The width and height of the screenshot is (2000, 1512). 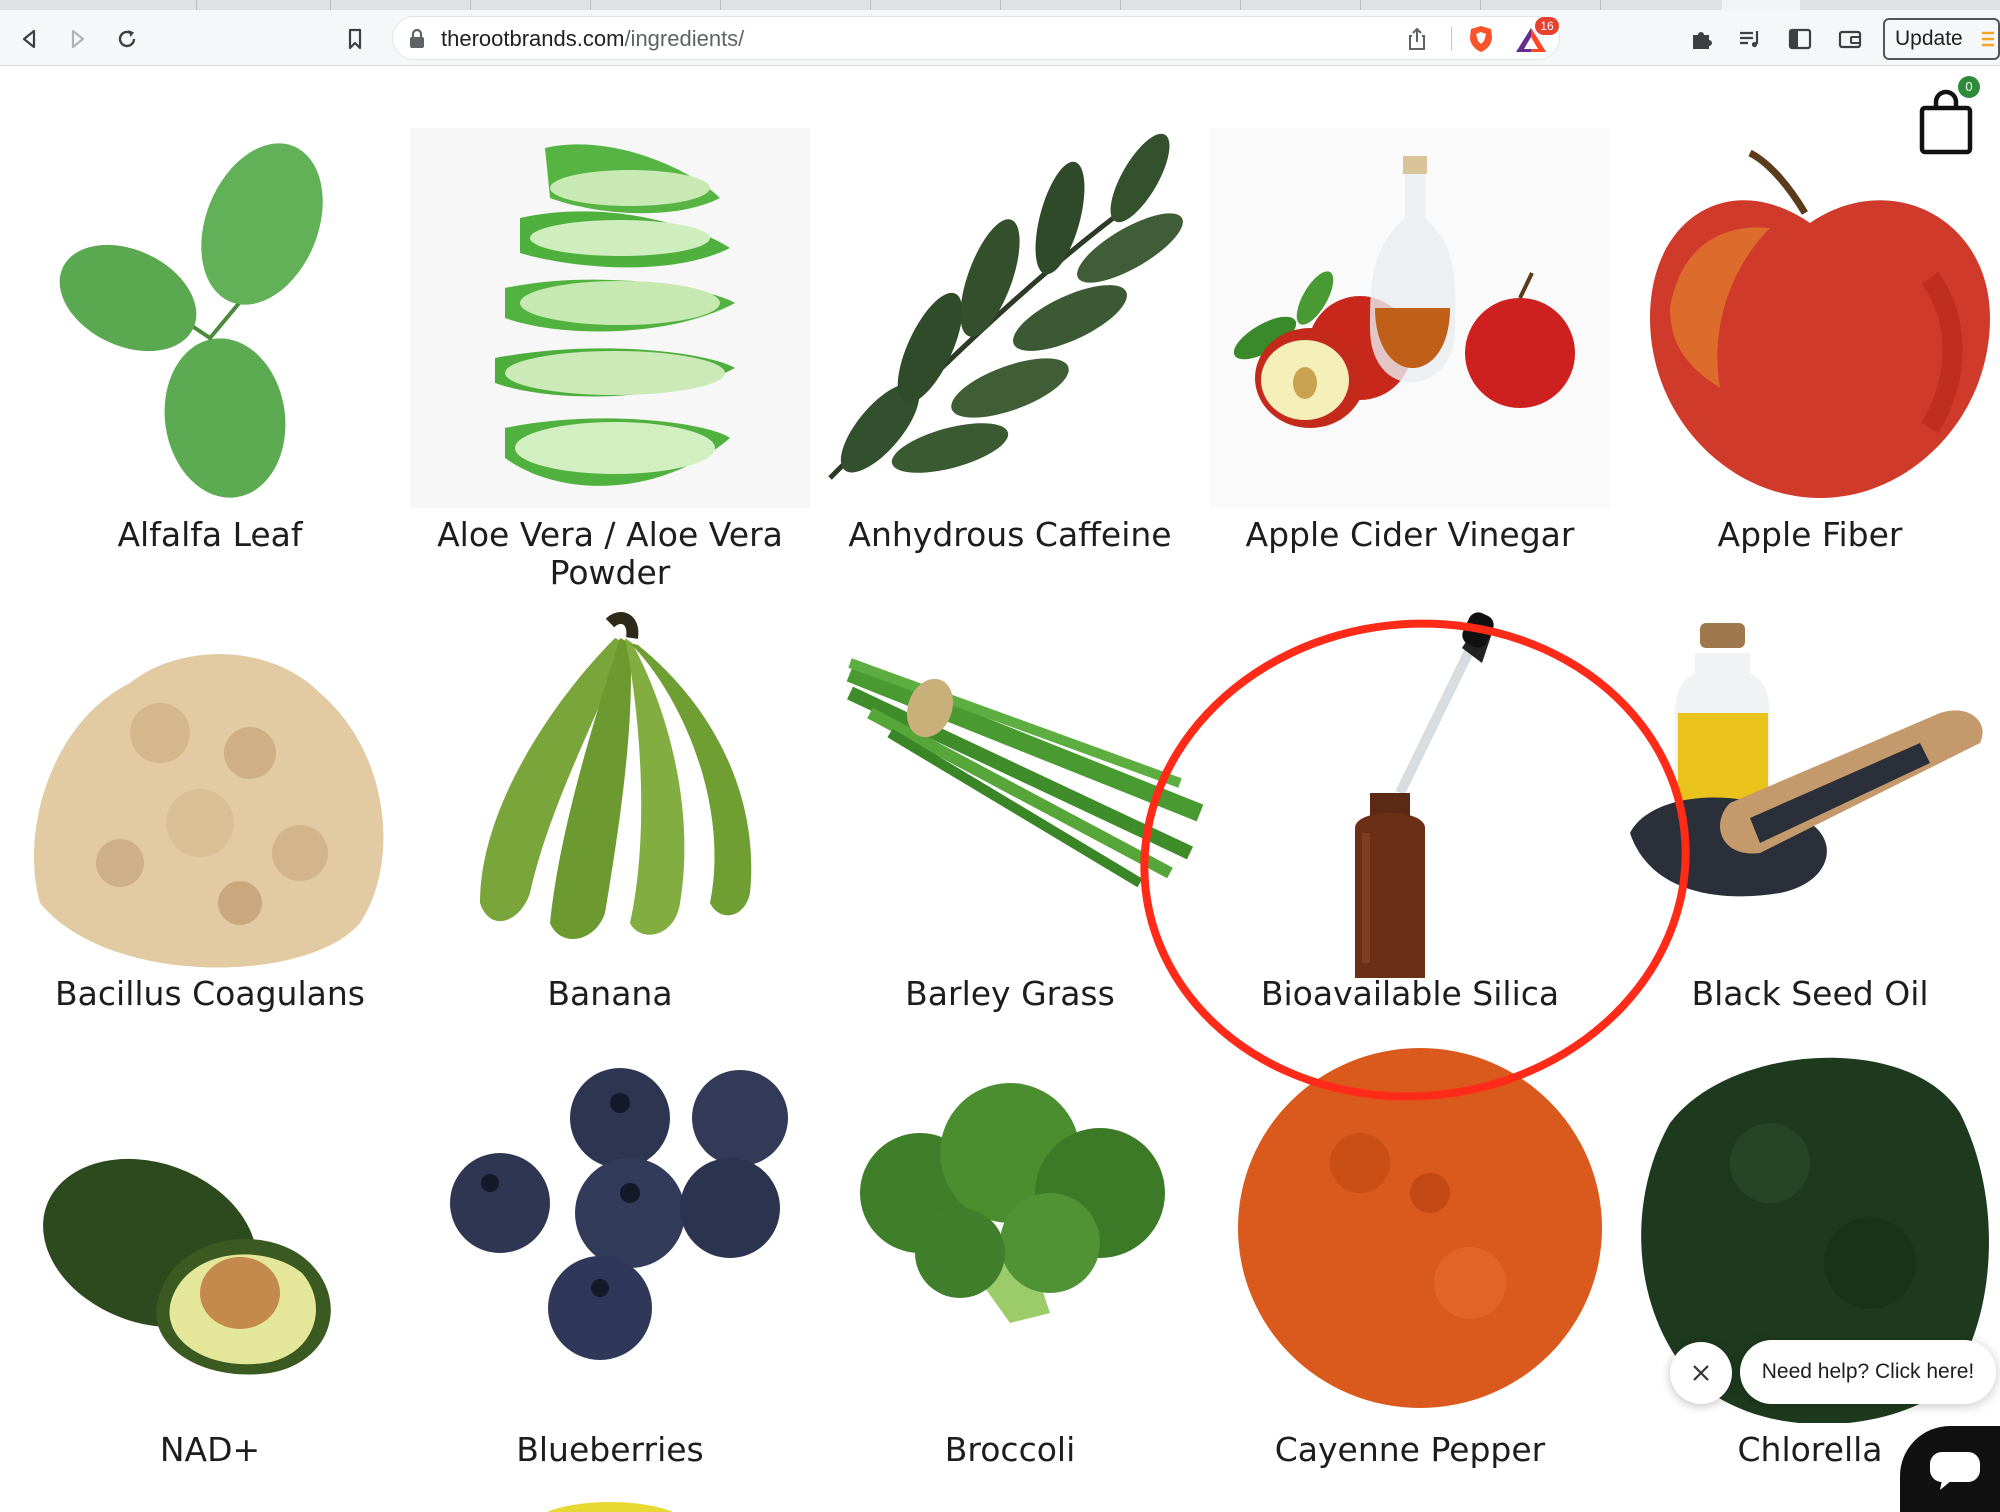 I want to click on sidebar-toggle-icon, so click(x=1800, y=39).